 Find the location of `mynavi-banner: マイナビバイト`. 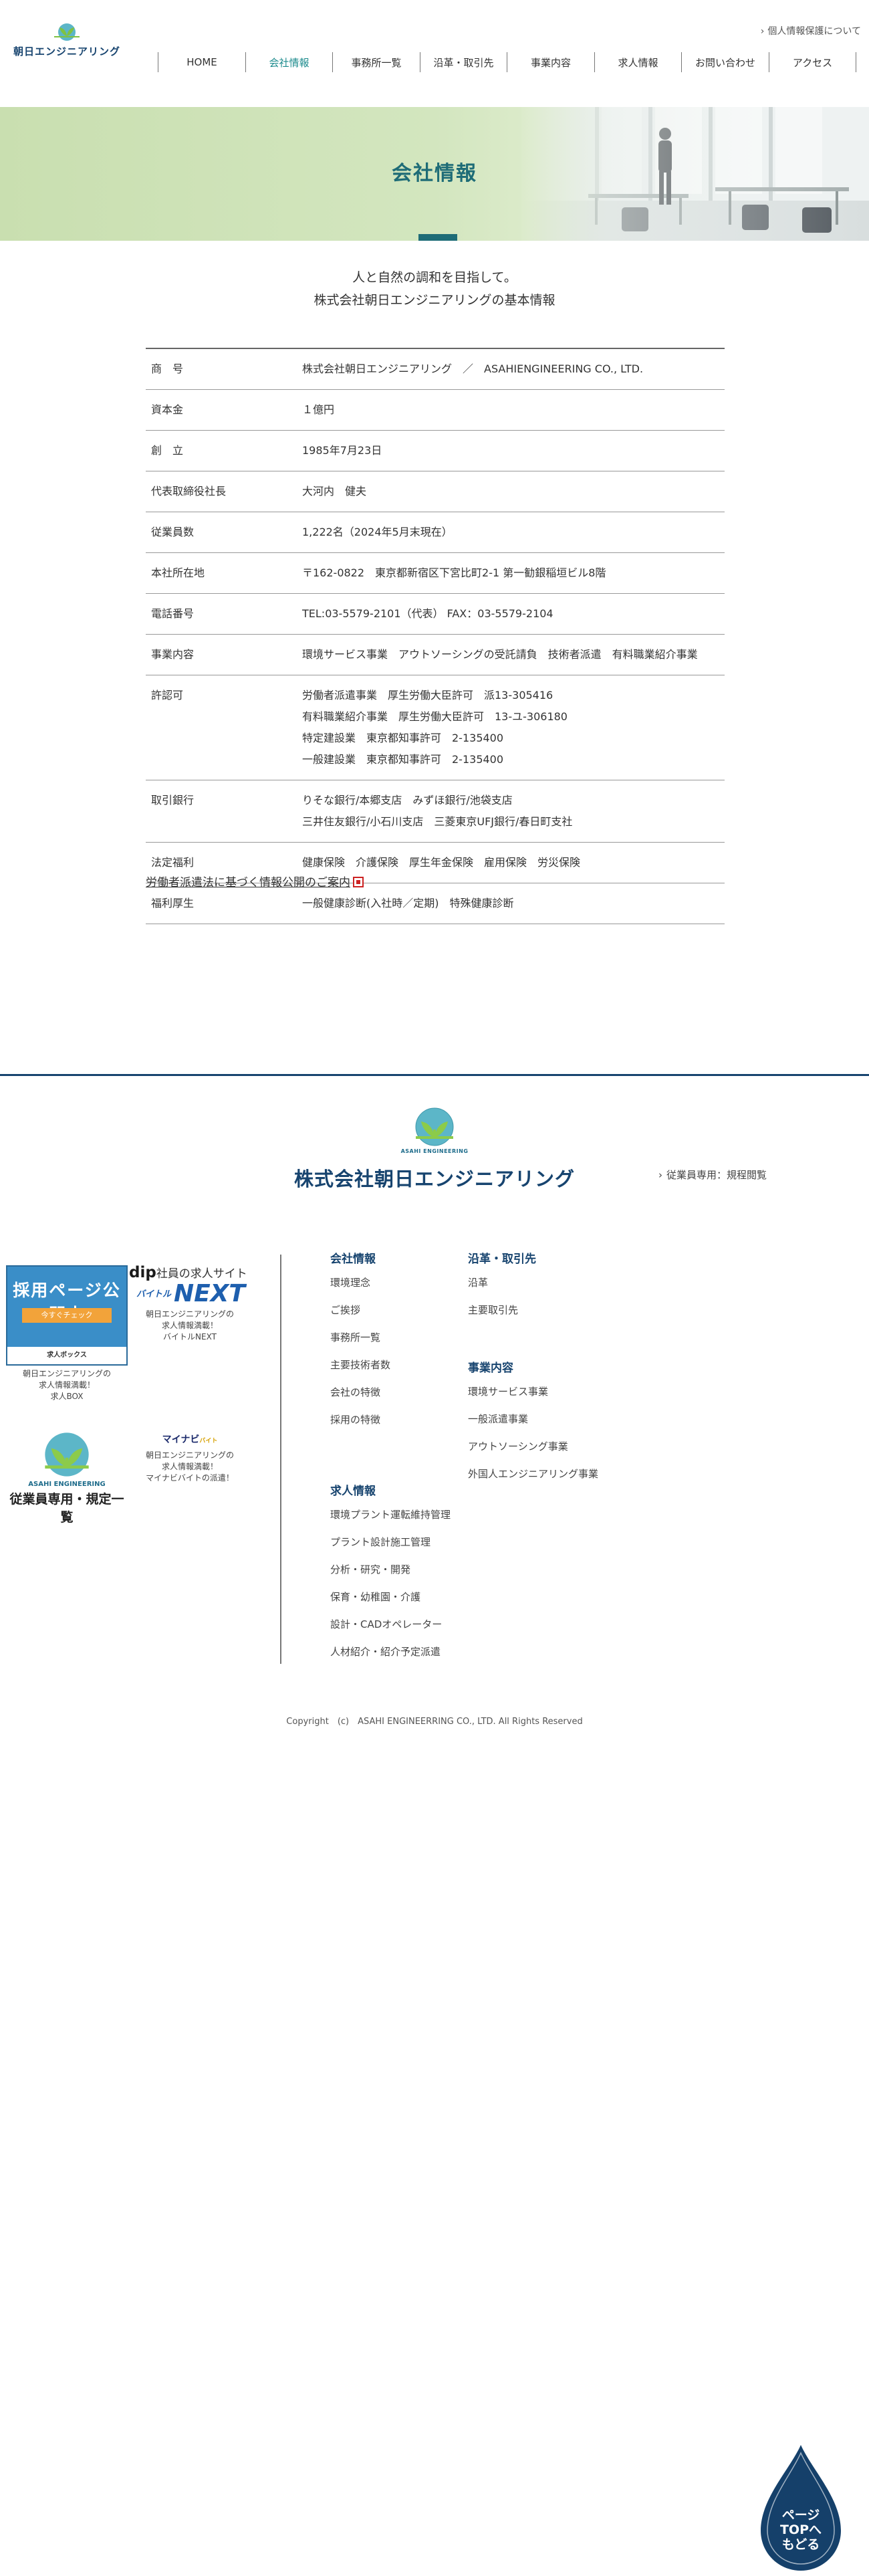

mynavi-banner: マイナビバイト is located at coordinates (190, 1439).